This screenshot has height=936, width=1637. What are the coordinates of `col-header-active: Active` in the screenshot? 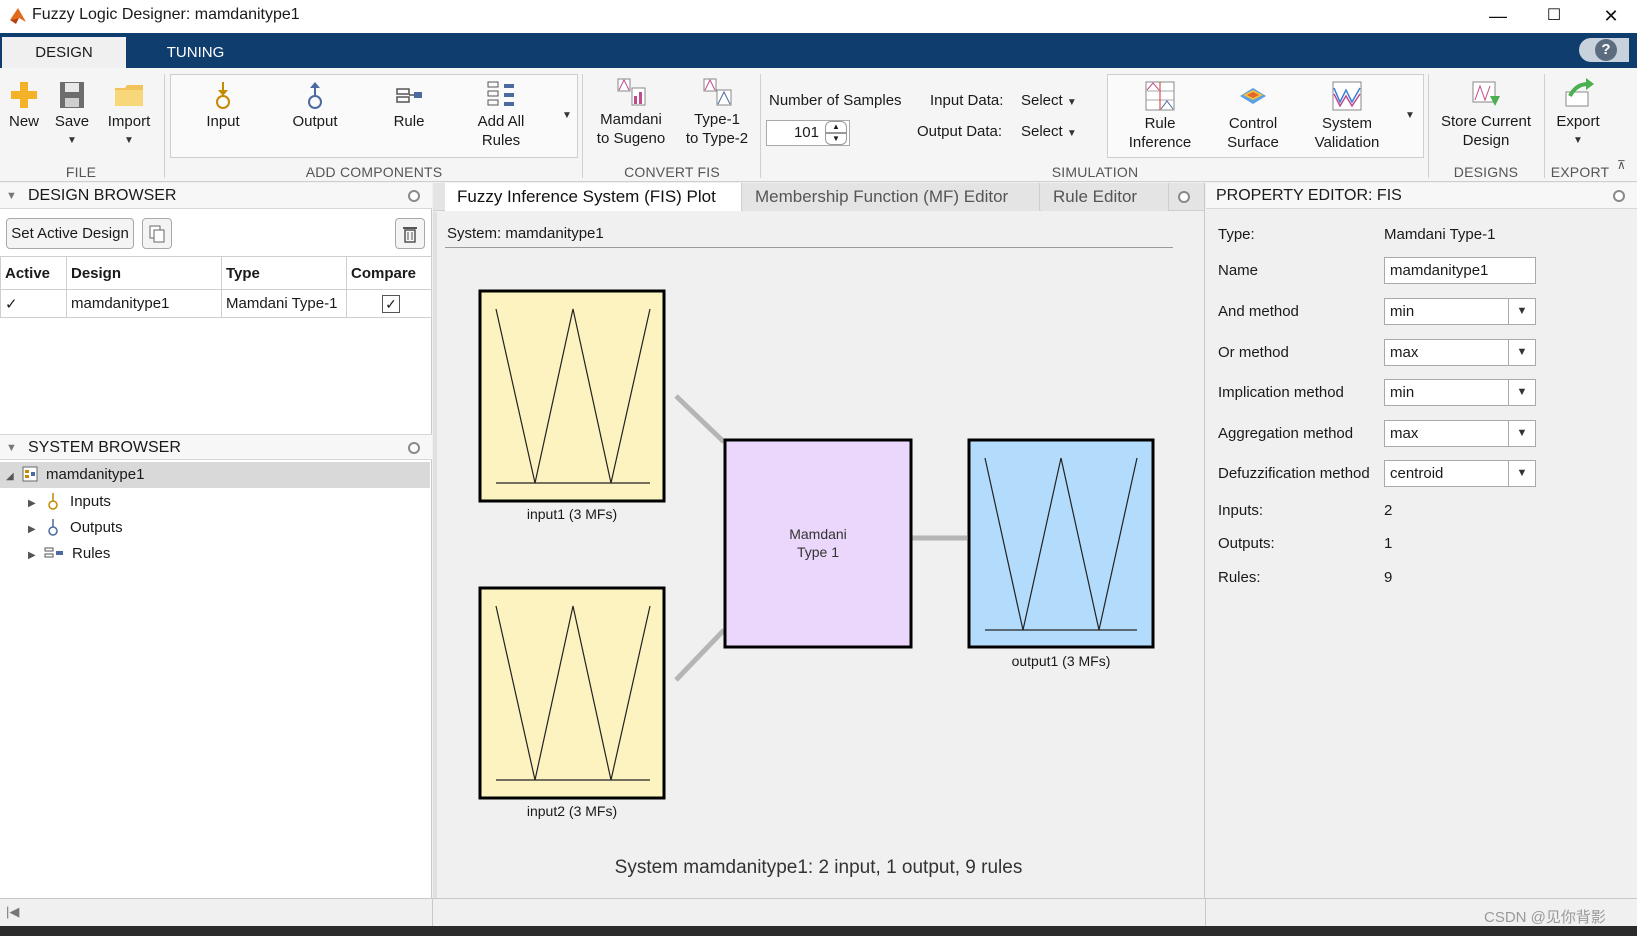 It's located at (33, 273).